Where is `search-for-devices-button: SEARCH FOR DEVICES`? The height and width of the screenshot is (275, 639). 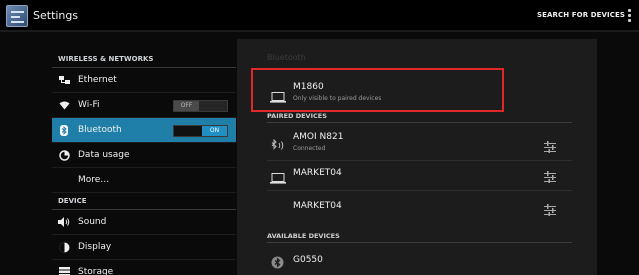
search-for-devices-button: SEARCH FOR DEVICES is located at coordinates (581, 15).